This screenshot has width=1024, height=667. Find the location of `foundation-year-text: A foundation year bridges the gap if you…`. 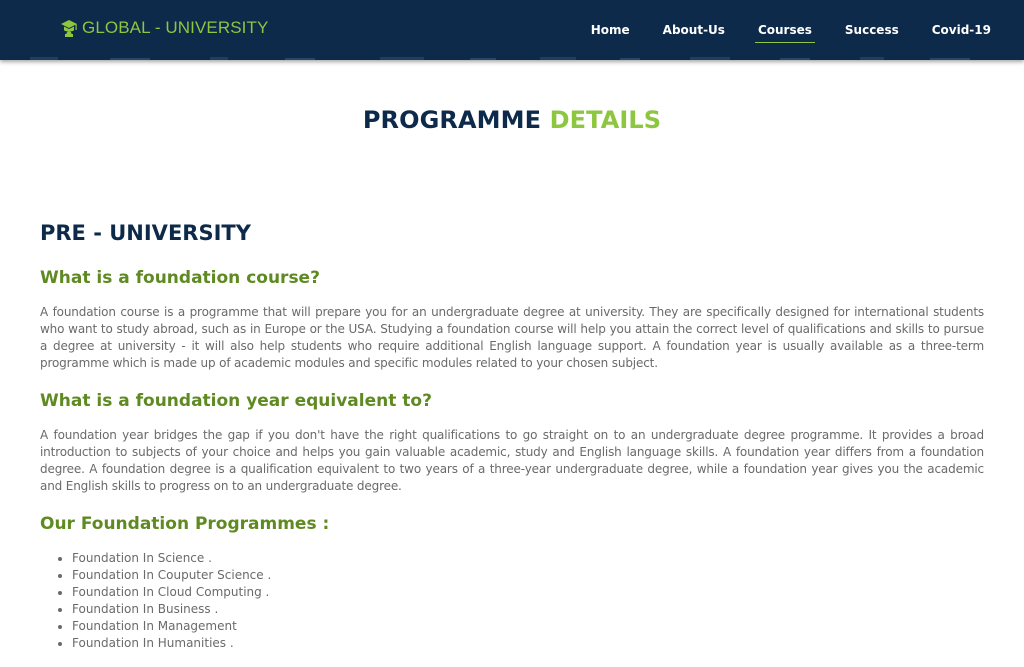

foundation-year-text: A foundation year bridges the gap if you… is located at coordinates (512, 460).